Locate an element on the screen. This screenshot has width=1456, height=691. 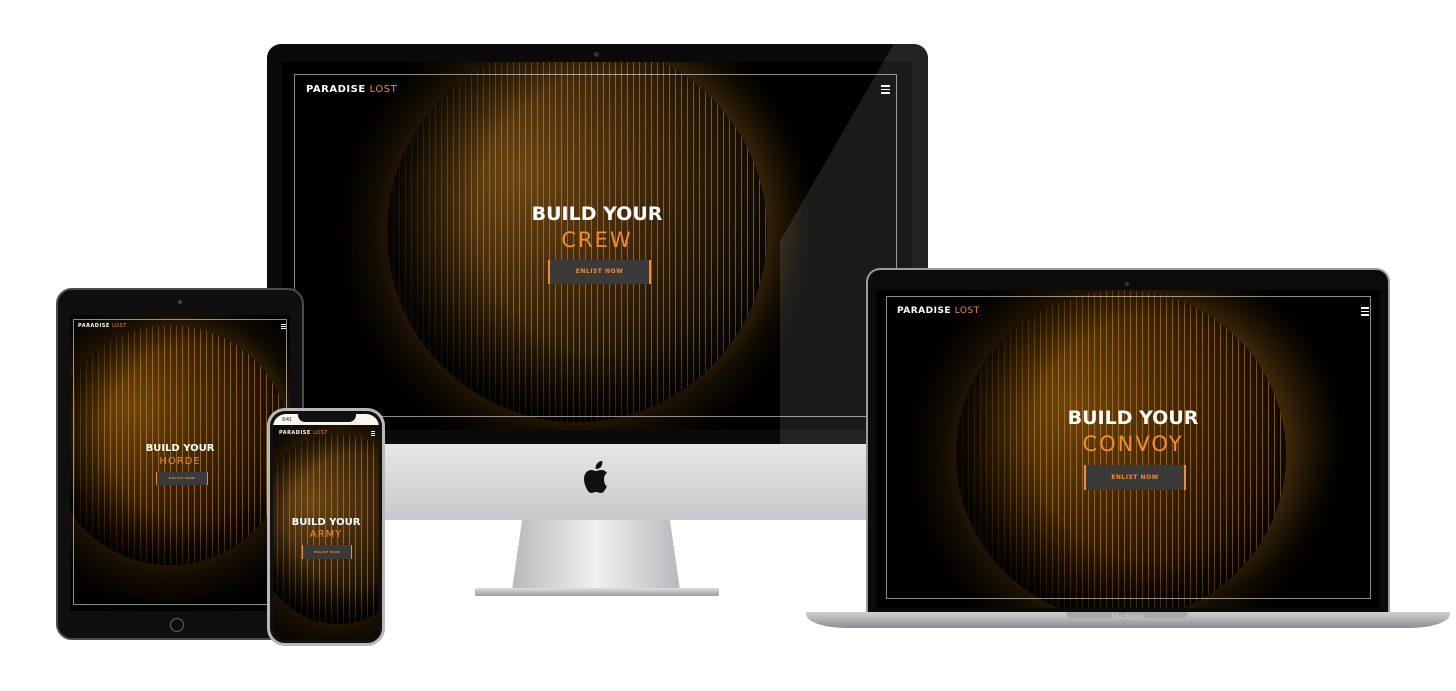
headline-word: HORDE is located at coordinates (180, 461).